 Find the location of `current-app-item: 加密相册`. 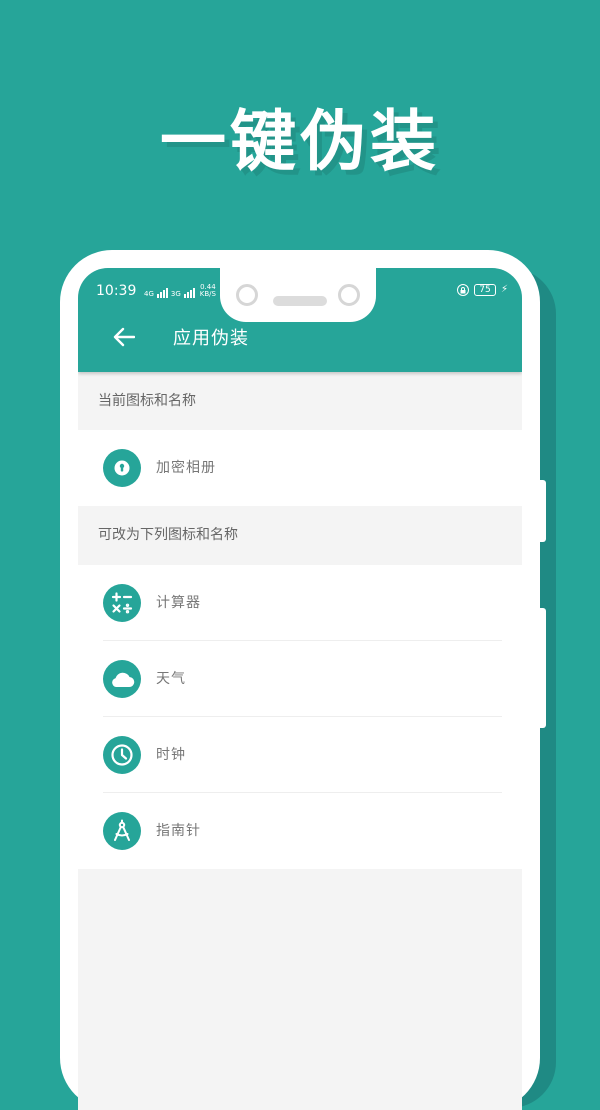

current-app-item: 加密相册 is located at coordinates (300, 468).